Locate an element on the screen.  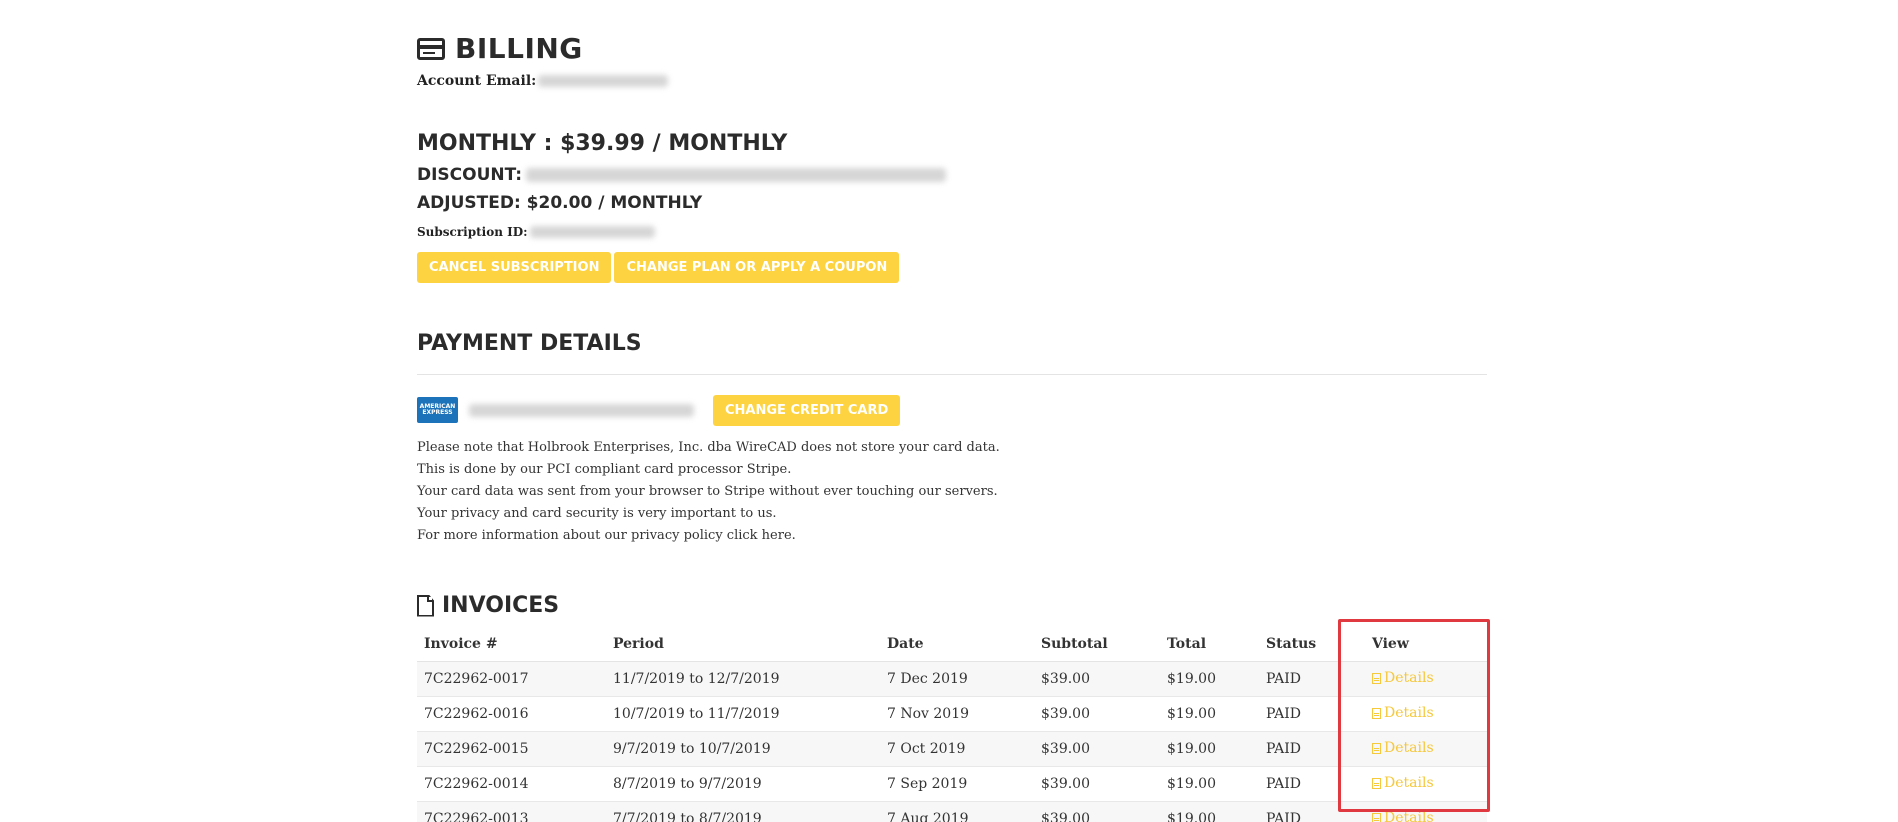
credit-card-icon is located at coordinates (431, 48).